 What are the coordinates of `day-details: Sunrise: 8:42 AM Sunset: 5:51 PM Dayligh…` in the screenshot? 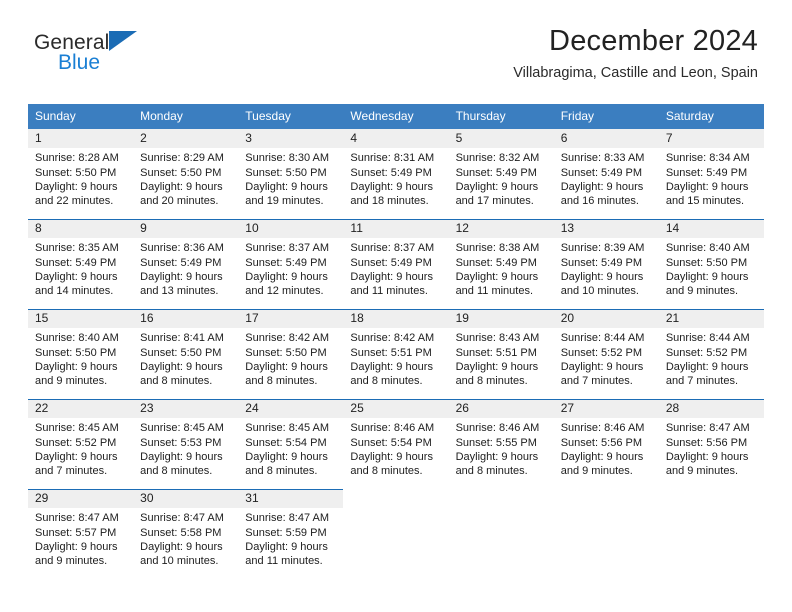 It's located at (395, 358).